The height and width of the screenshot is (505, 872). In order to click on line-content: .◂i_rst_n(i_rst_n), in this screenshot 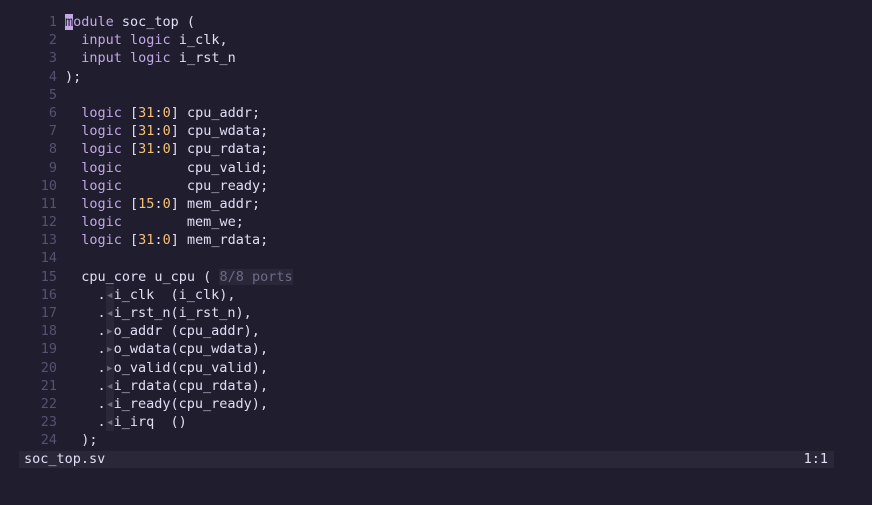, I will do `click(158, 313)`.